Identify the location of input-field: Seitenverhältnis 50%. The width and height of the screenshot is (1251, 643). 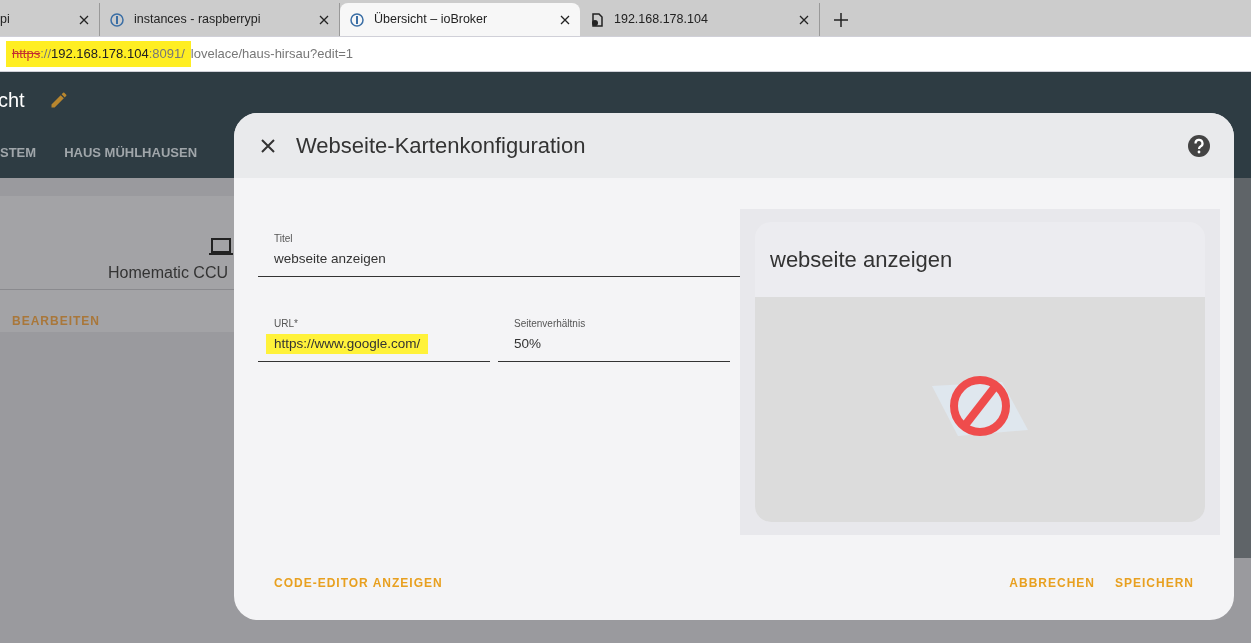
(614, 336).